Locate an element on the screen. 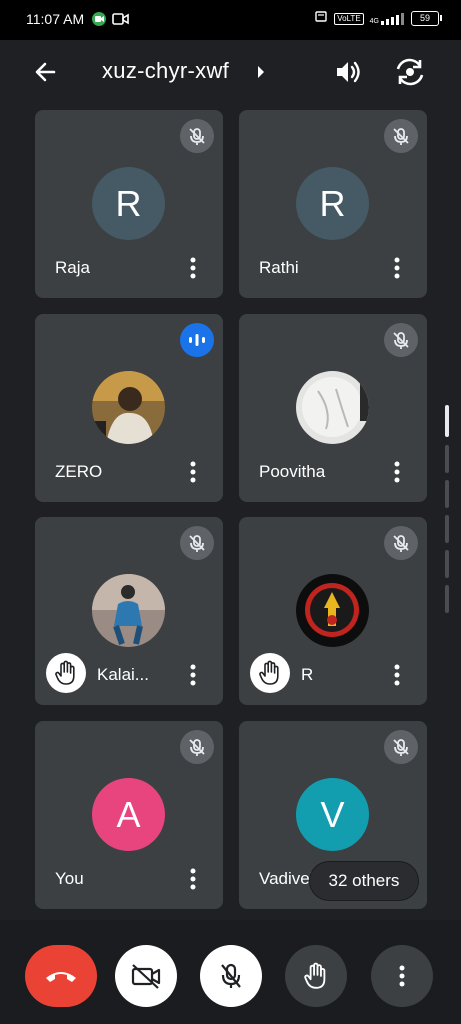 This screenshot has width=461, height=1024. video-notification-icon is located at coordinates (121, 21).